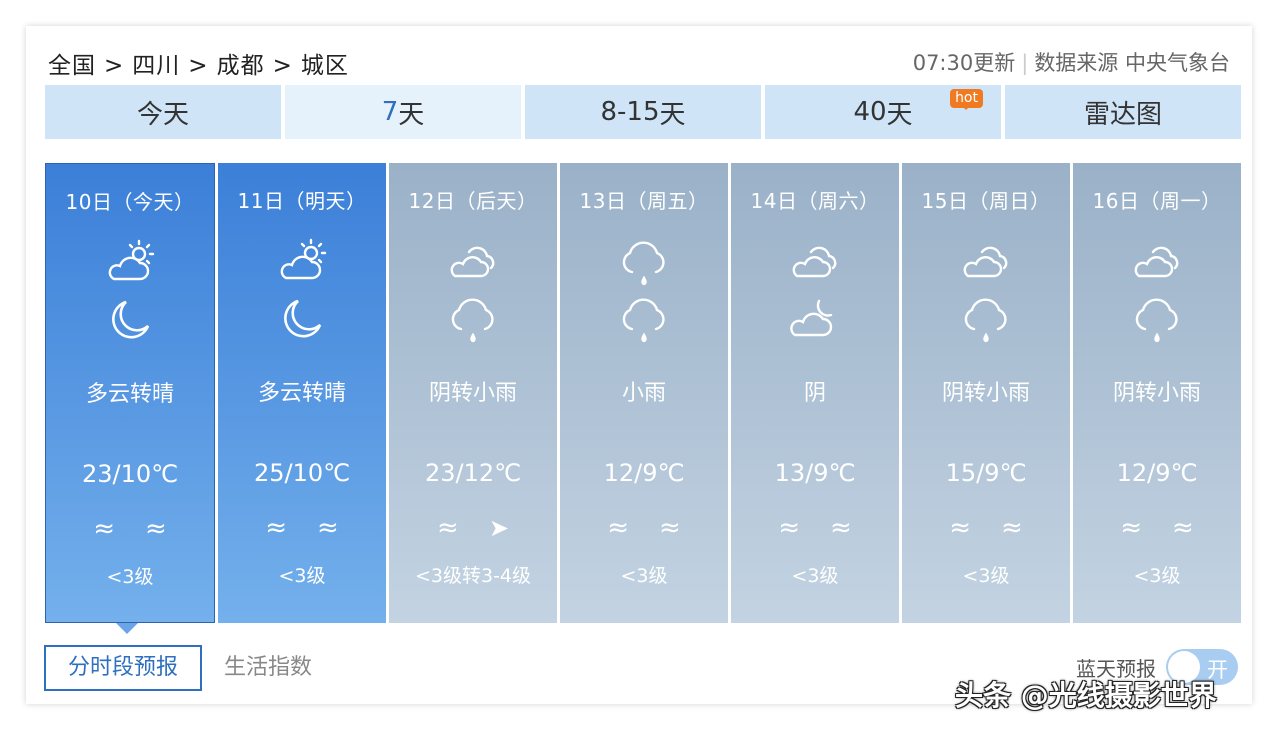 This screenshot has width=1278, height=730. What do you see at coordinates (986, 473) in the screenshot?
I see `temperature-range: 15/9℃` at bounding box center [986, 473].